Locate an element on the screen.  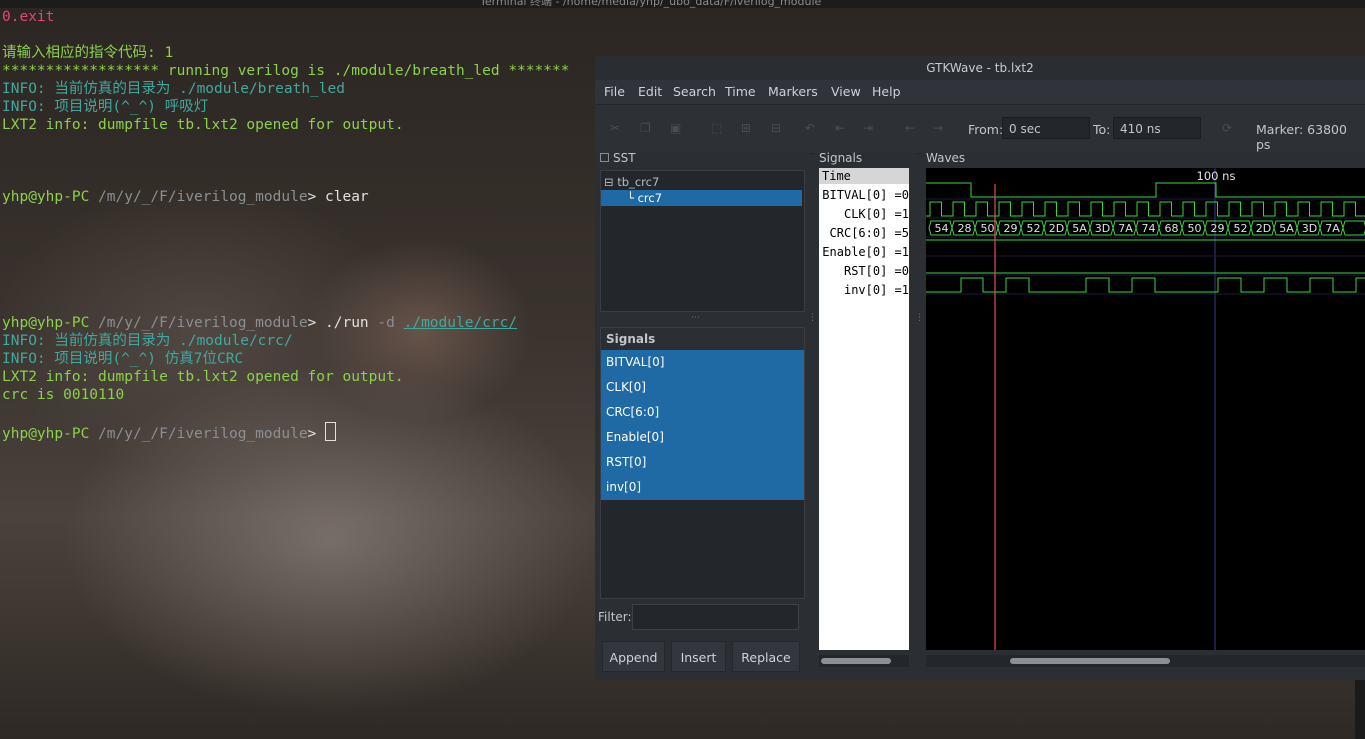
pane-grip: ⋯ is located at coordinates (695, 318).